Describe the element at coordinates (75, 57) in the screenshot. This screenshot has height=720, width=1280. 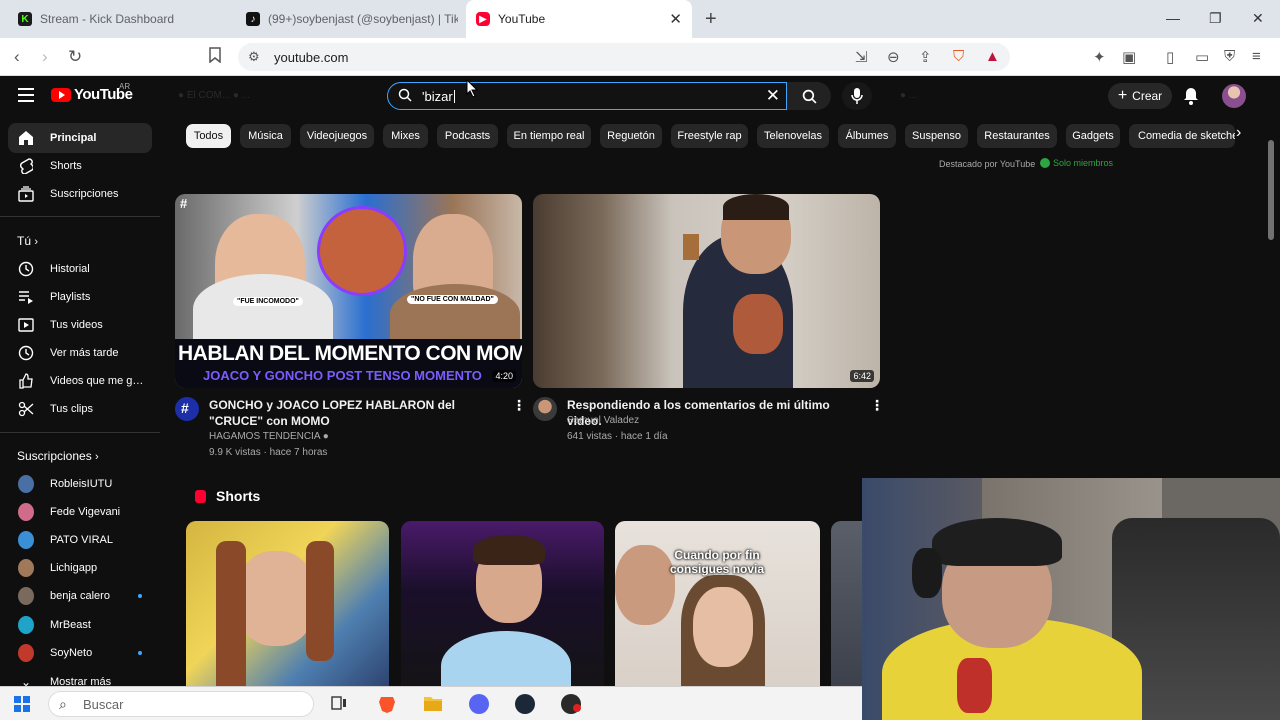
I see `reload-icon: ↻` at that location.